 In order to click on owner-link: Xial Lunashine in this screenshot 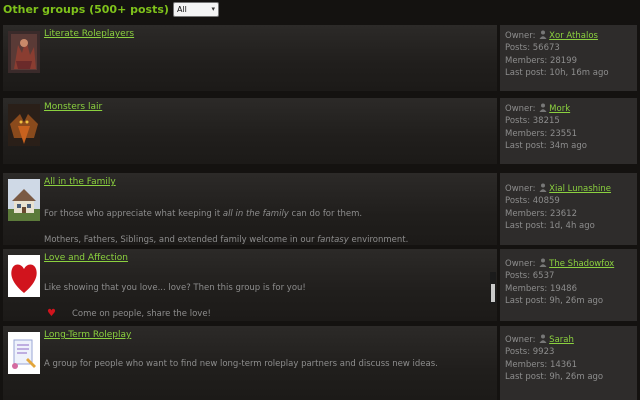, I will do `click(580, 189)`.